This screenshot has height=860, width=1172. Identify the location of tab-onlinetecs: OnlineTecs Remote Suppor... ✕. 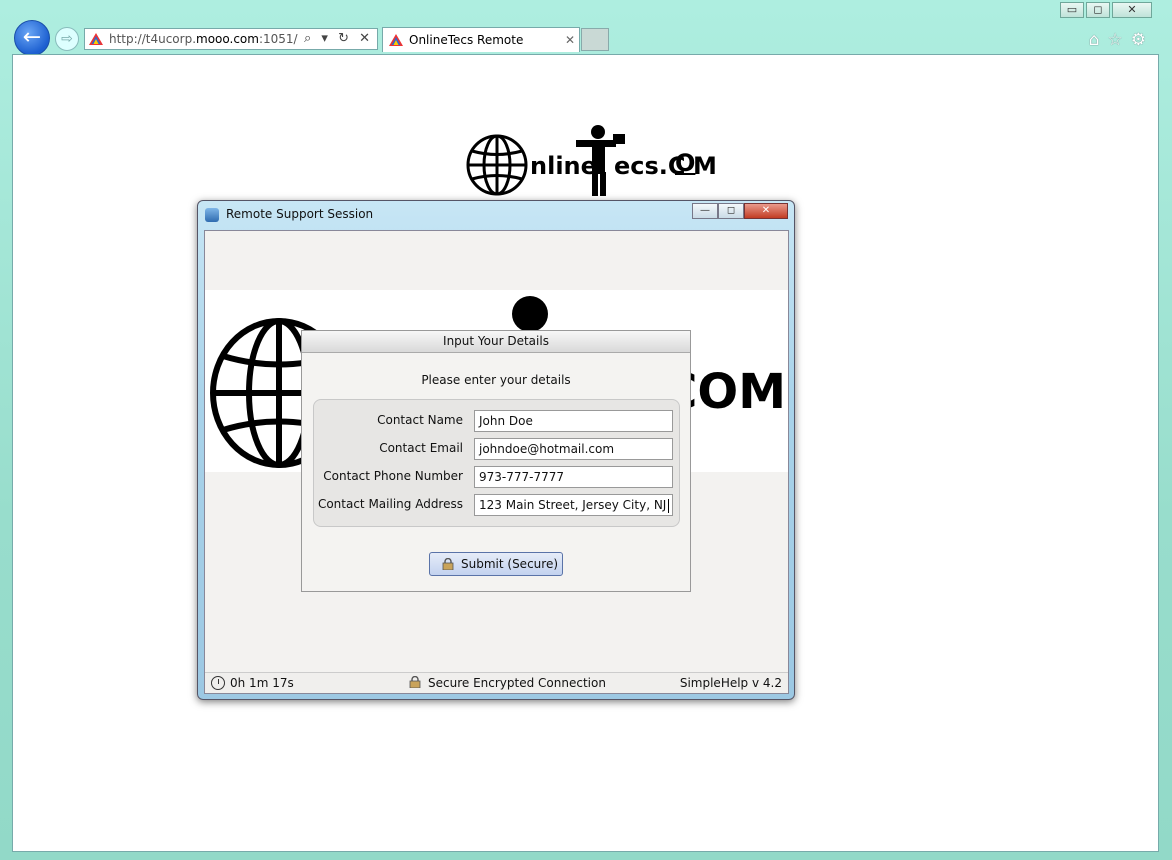
(481, 49).